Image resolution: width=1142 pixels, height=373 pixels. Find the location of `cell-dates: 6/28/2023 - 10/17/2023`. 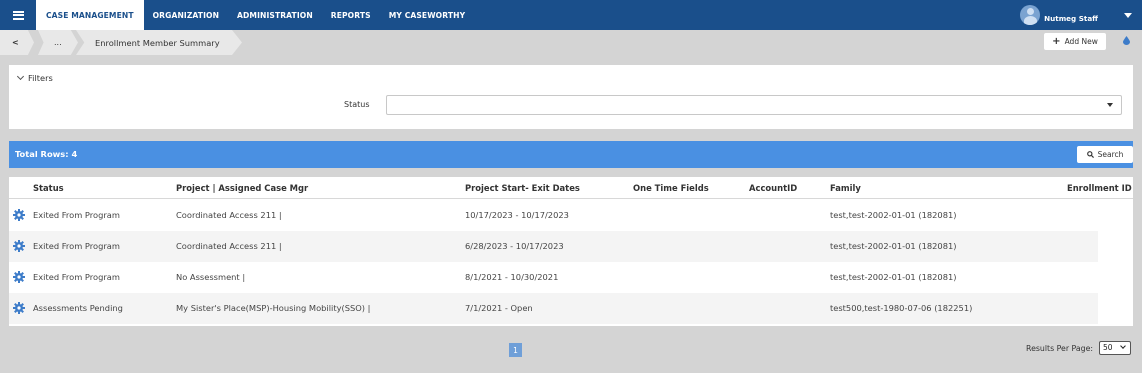

cell-dates: 6/28/2023 - 10/17/2023 is located at coordinates (514, 246).